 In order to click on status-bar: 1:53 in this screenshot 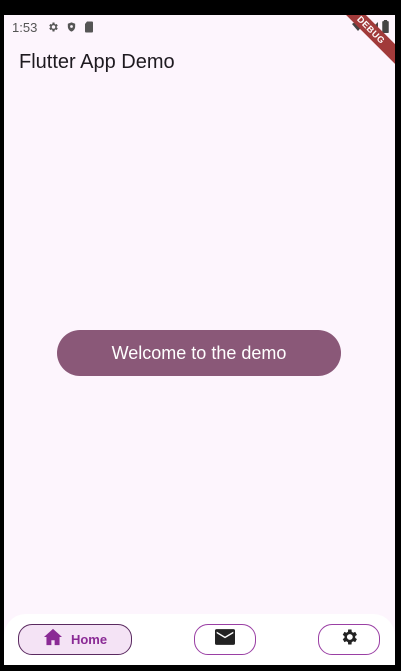, I will do `click(199, 27)`.